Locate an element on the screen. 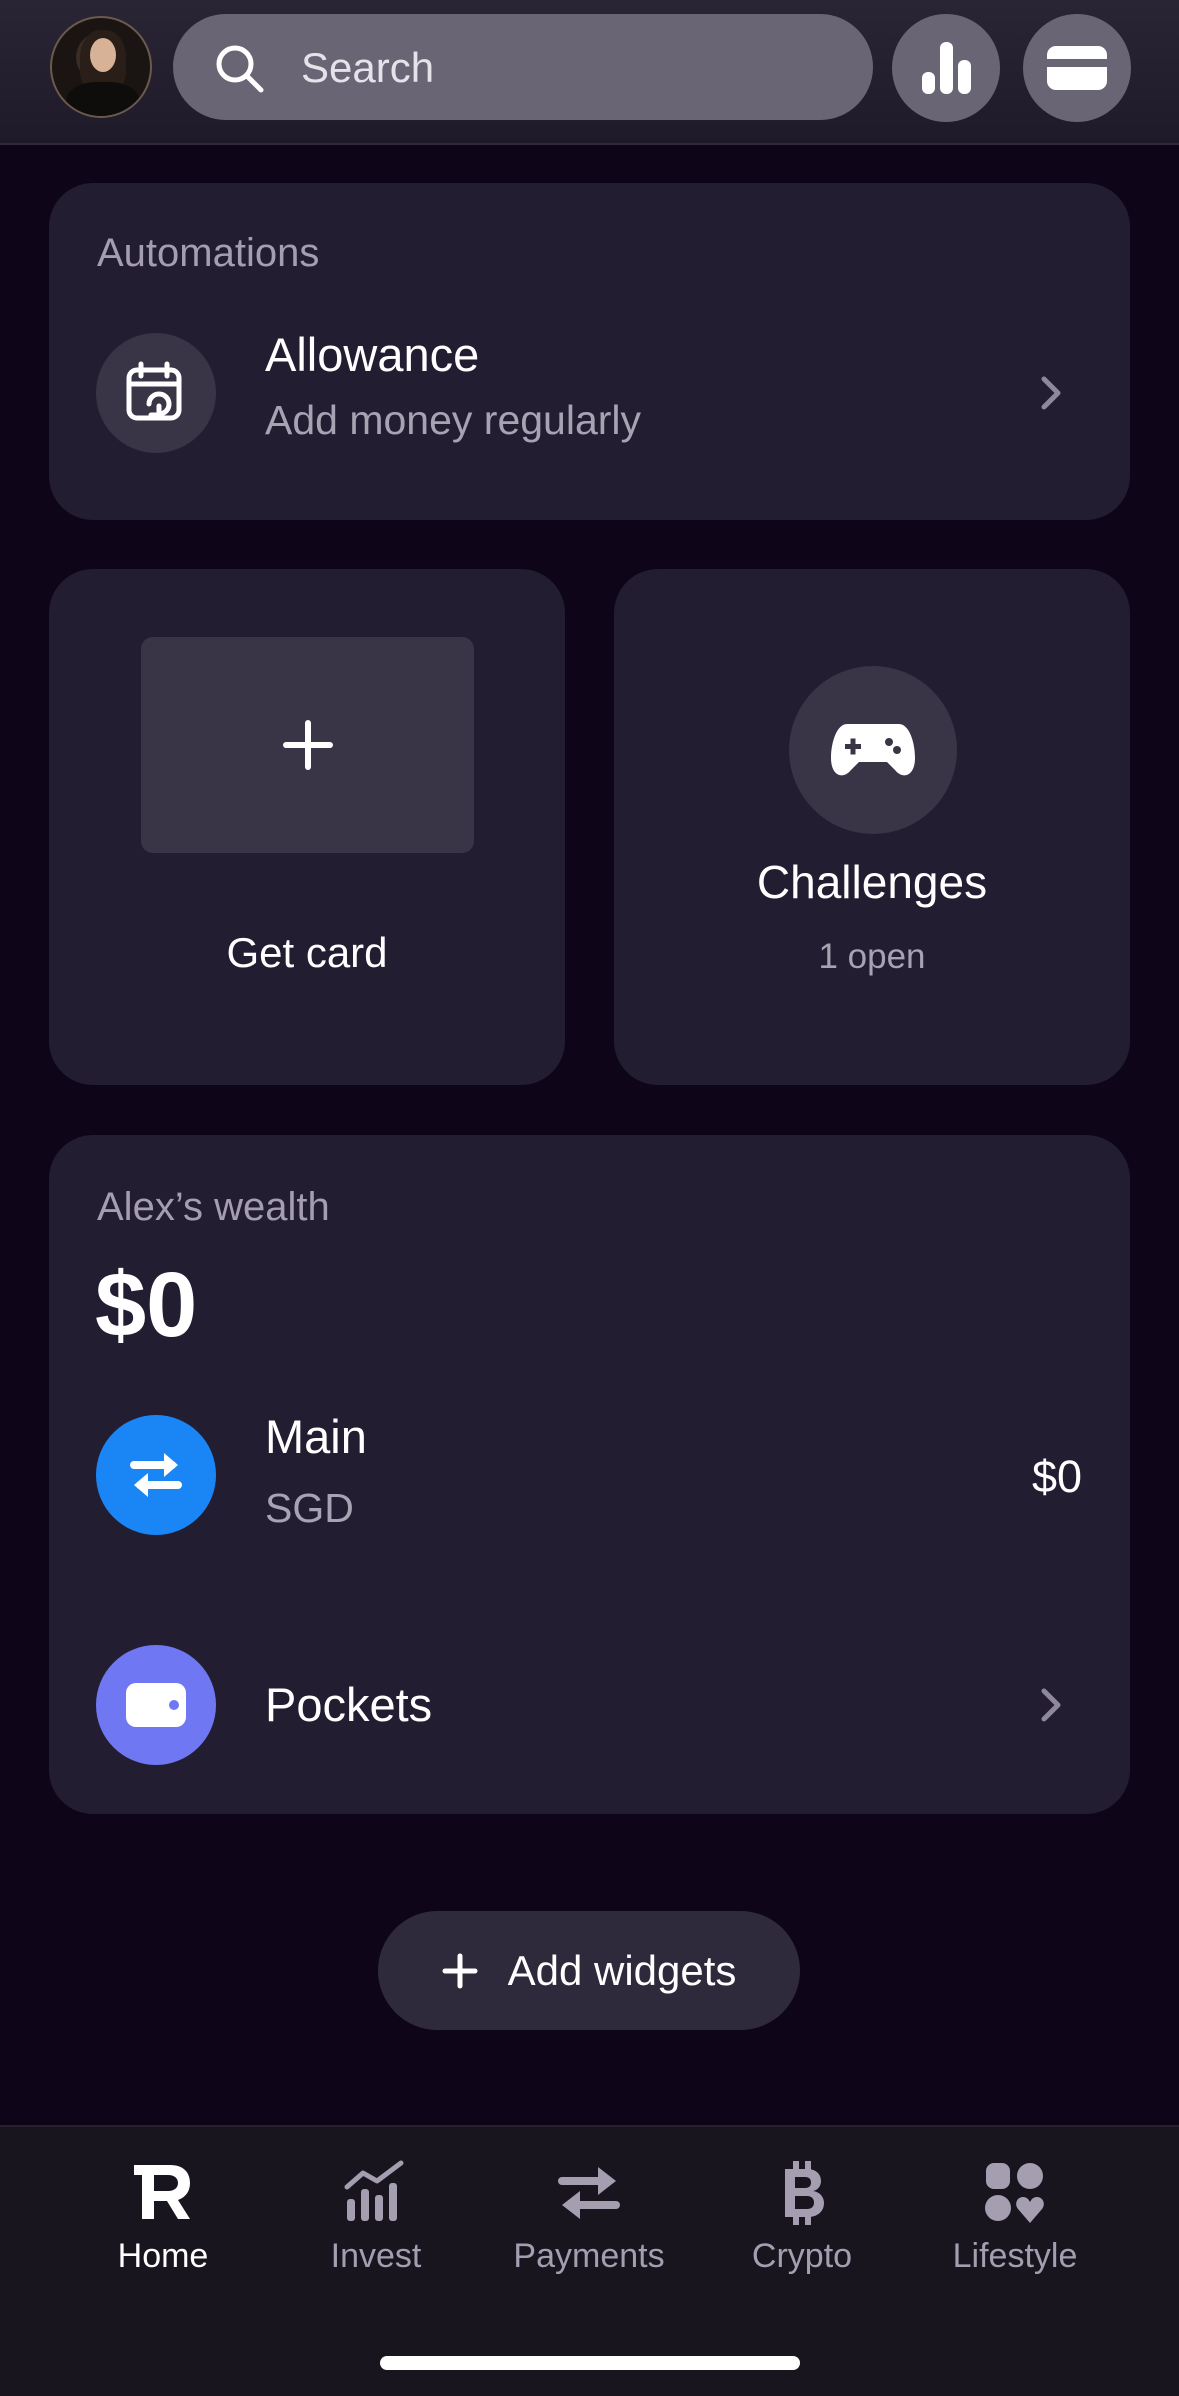 The image size is (1179, 2396). nav-label-payments: Payments is located at coordinates (589, 2256).